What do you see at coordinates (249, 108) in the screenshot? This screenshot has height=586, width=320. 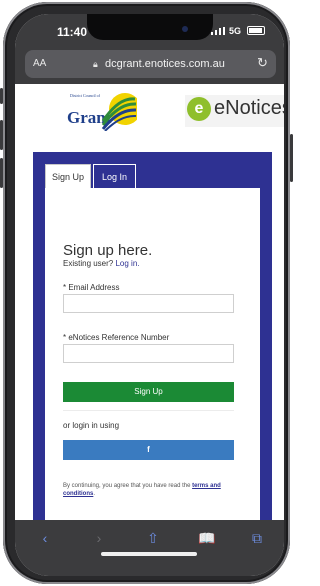 I see `enotices-name: eNotices` at bounding box center [249, 108].